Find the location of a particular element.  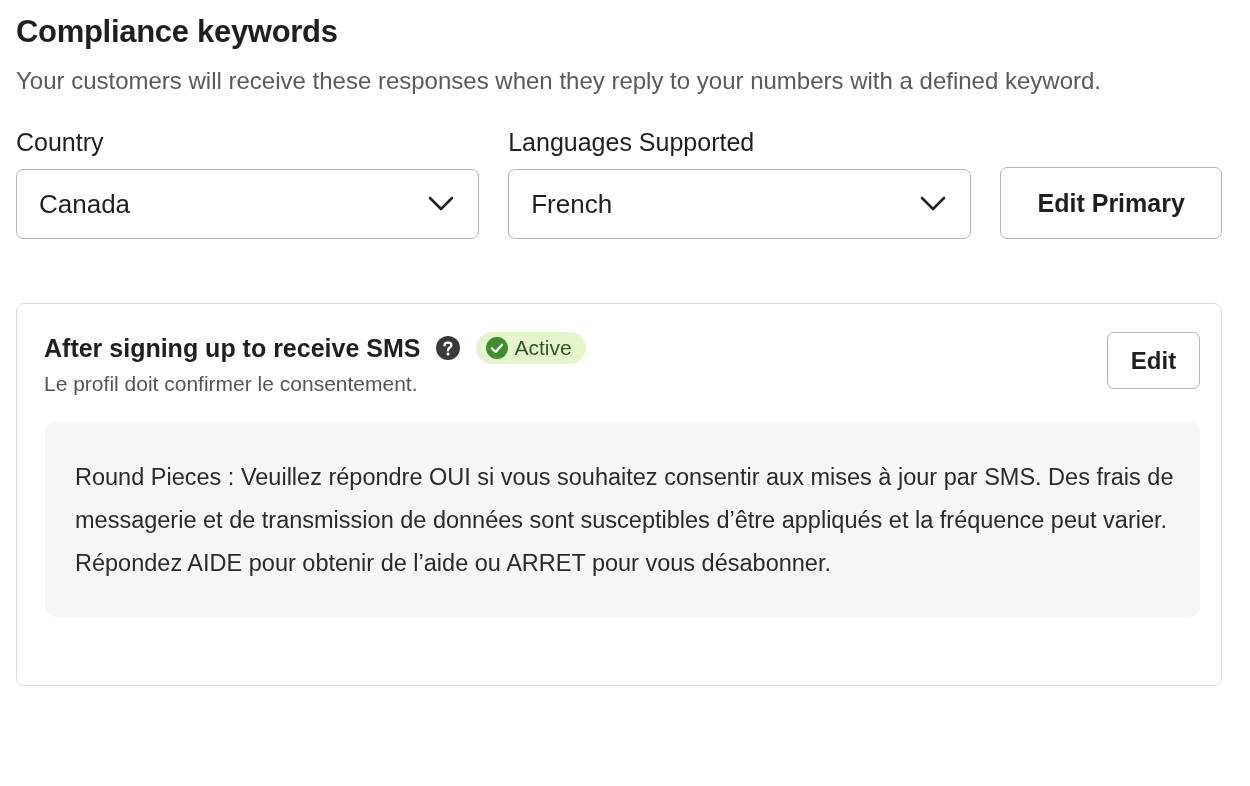

edit-primary-button: Edit Primary is located at coordinates (1111, 203).